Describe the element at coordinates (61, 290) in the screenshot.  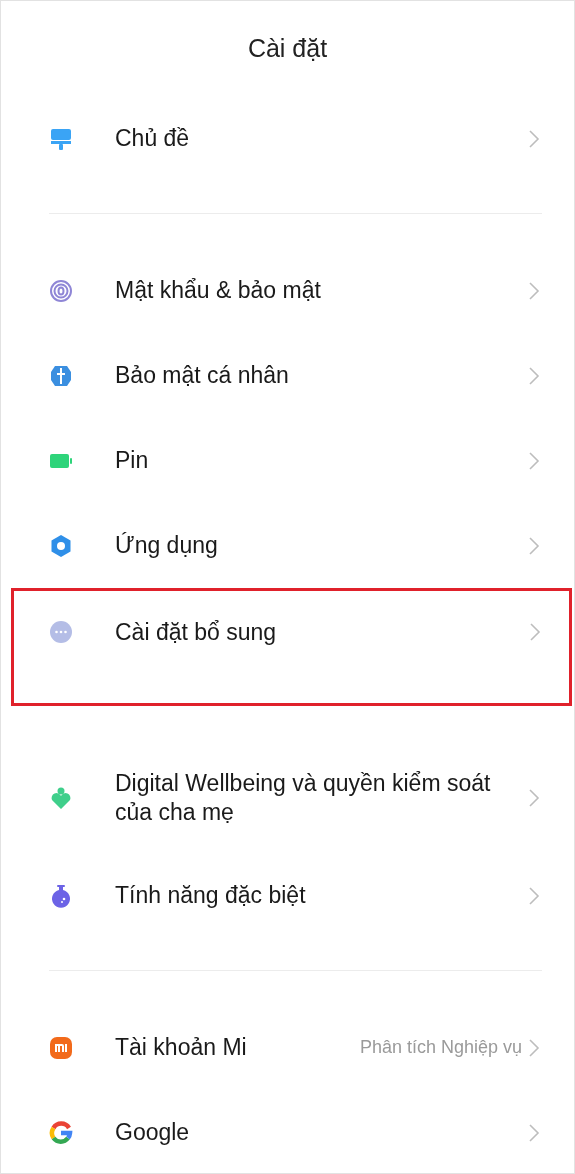
I see `fingerprint-icon` at that location.